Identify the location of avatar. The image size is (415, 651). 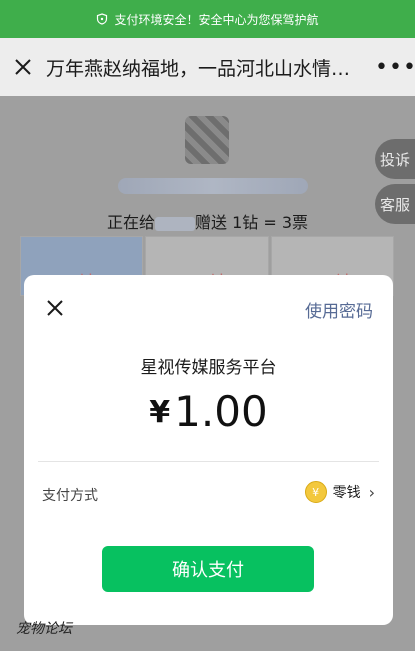
(207, 140).